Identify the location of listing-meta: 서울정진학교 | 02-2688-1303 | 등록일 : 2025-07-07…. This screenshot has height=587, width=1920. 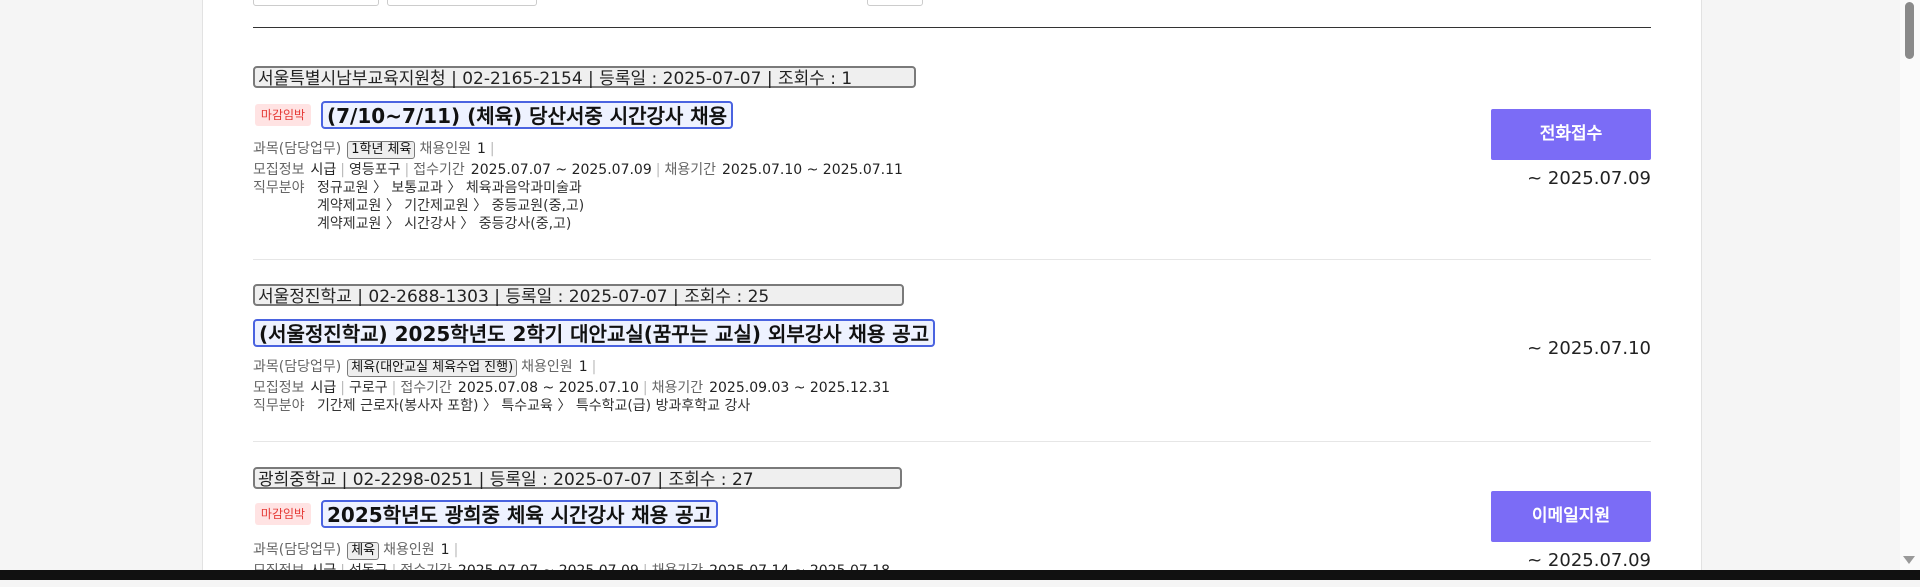
(578, 295).